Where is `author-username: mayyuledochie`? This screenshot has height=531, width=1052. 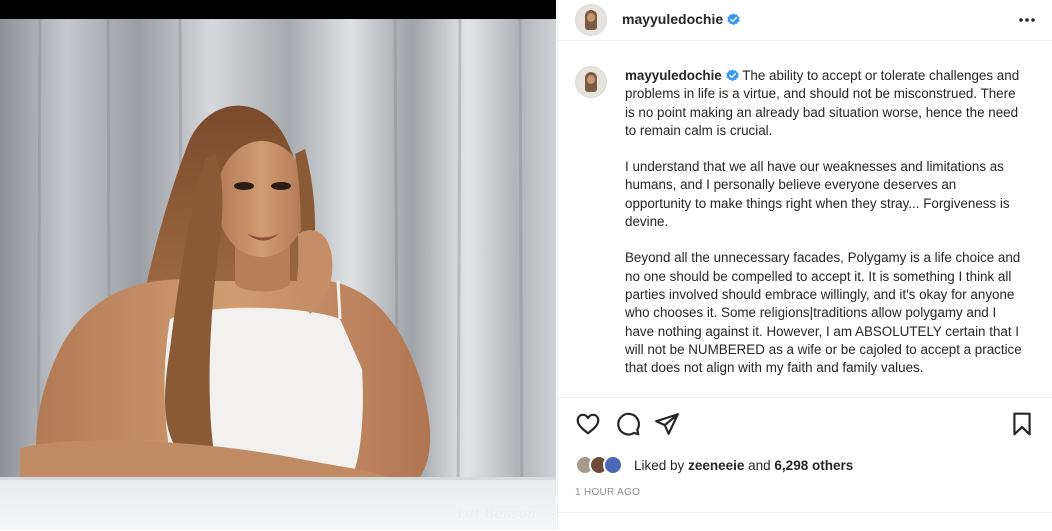
author-username: mayyuledochie is located at coordinates (681, 19).